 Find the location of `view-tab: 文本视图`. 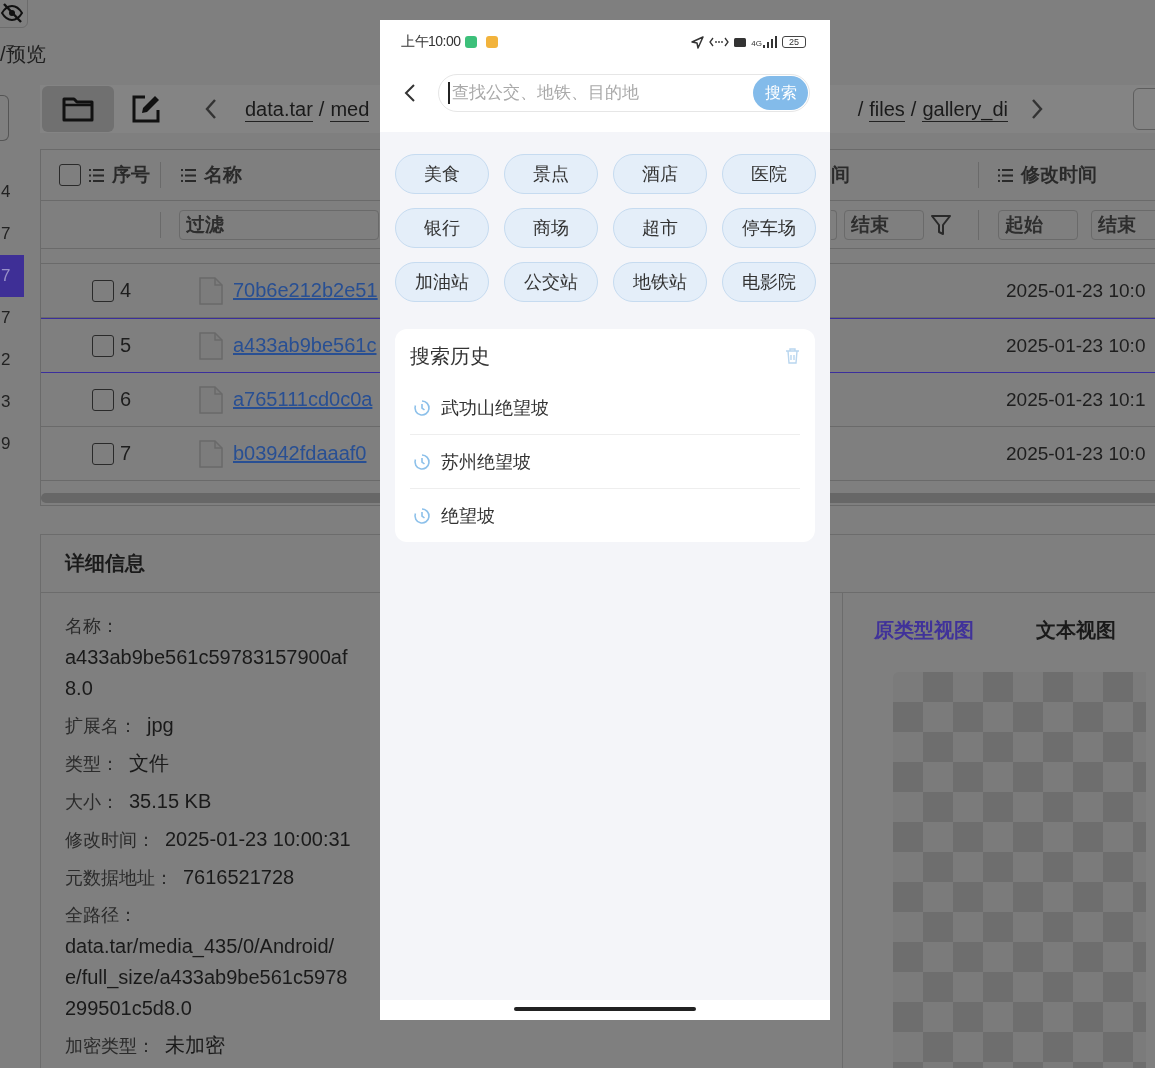

view-tab: 文本视图 is located at coordinates (1076, 630).